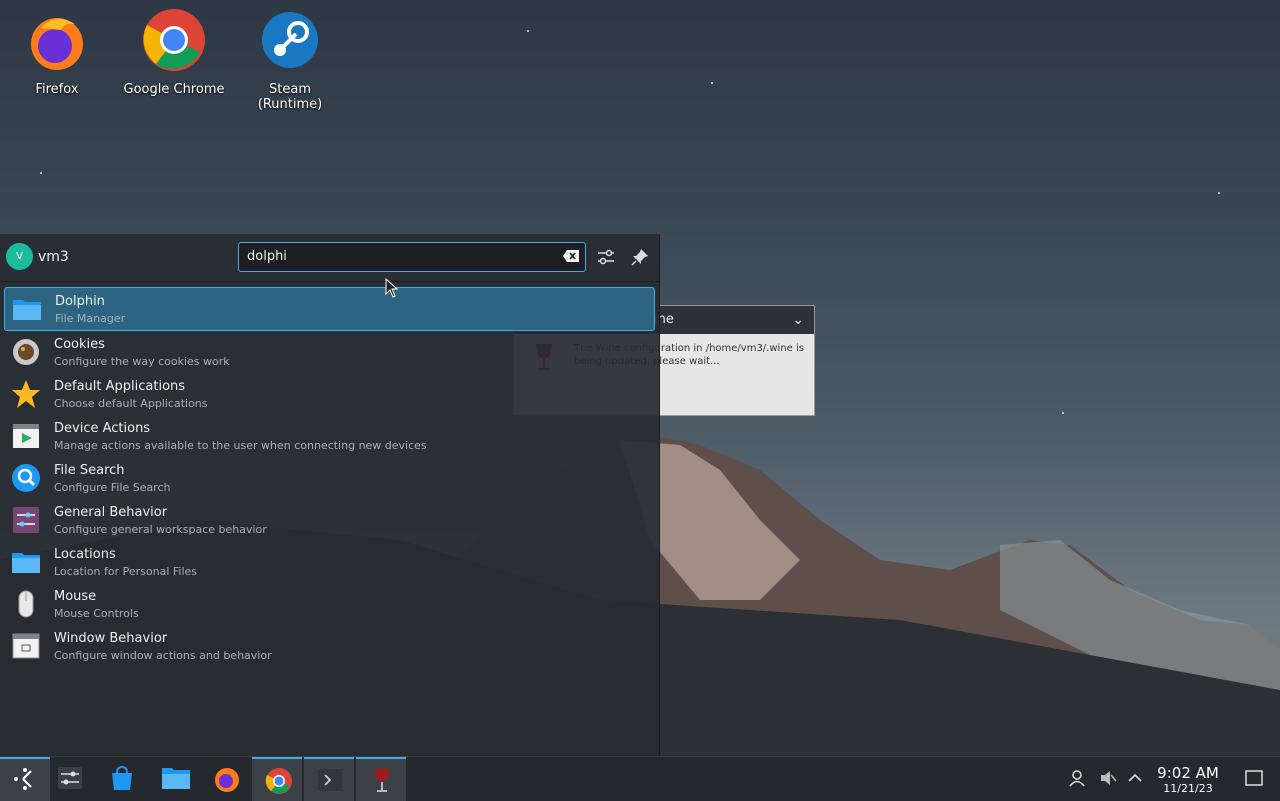  Describe the element at coordinates (1188, 788) in the screenshot. I see `clock-date: 11/21/23` at that location.